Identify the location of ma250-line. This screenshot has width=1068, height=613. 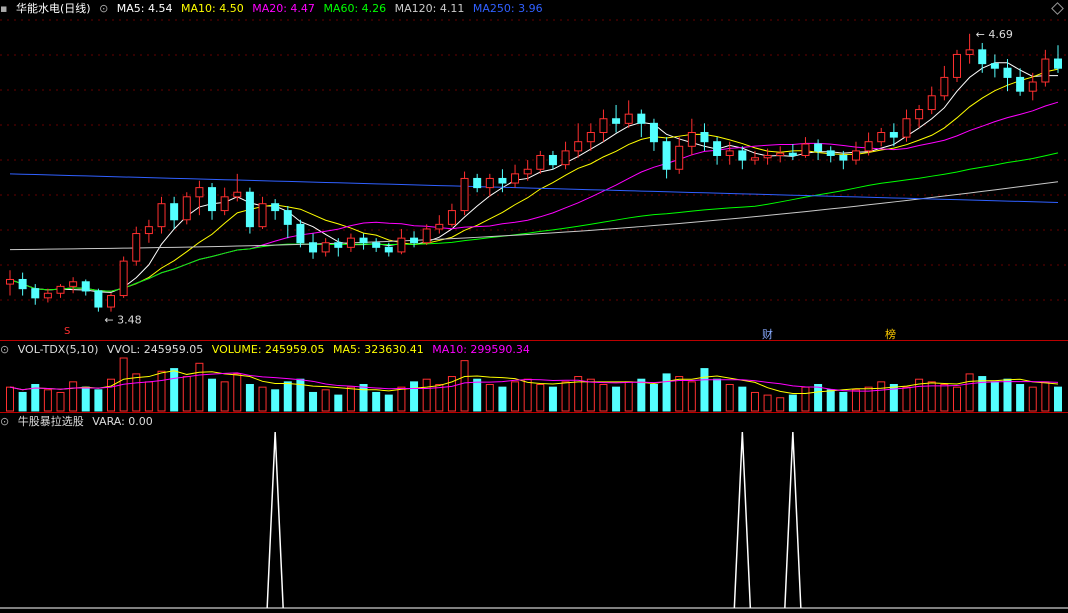
(534, 188).